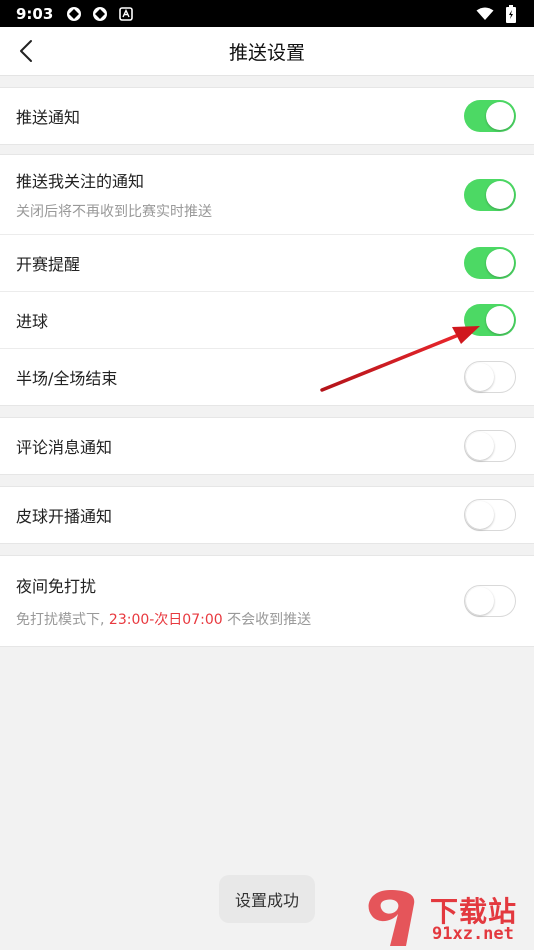 The image size is (534, 950). Describe the element at coordinates (35, 13) in the screenshot. I see `status-time: 9:03` at that location.